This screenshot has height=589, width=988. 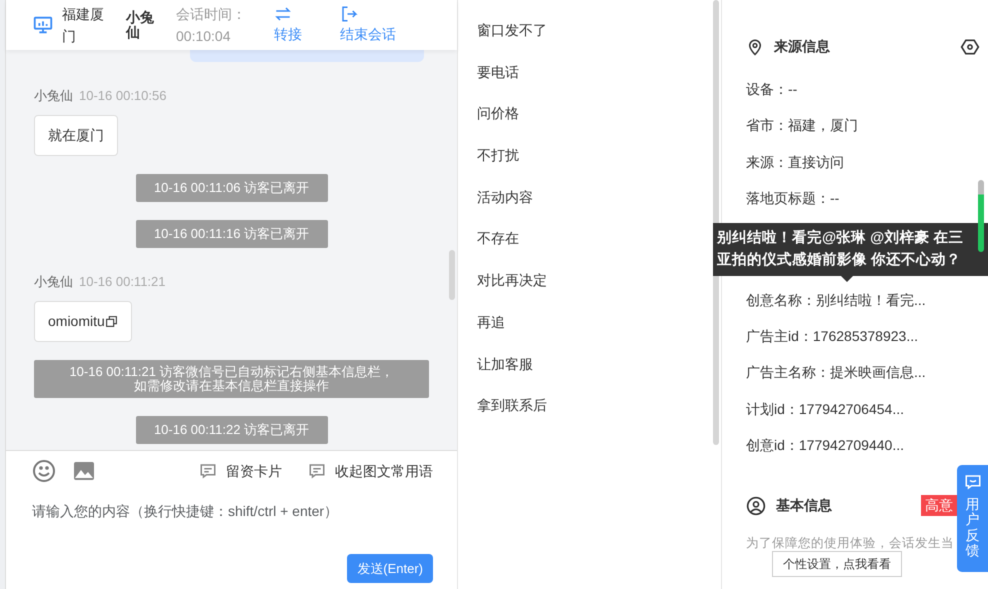 What do you see at coordinates (111, 321) in the screenshot?
I see `copy-icon` at bounding box center [111, 321].